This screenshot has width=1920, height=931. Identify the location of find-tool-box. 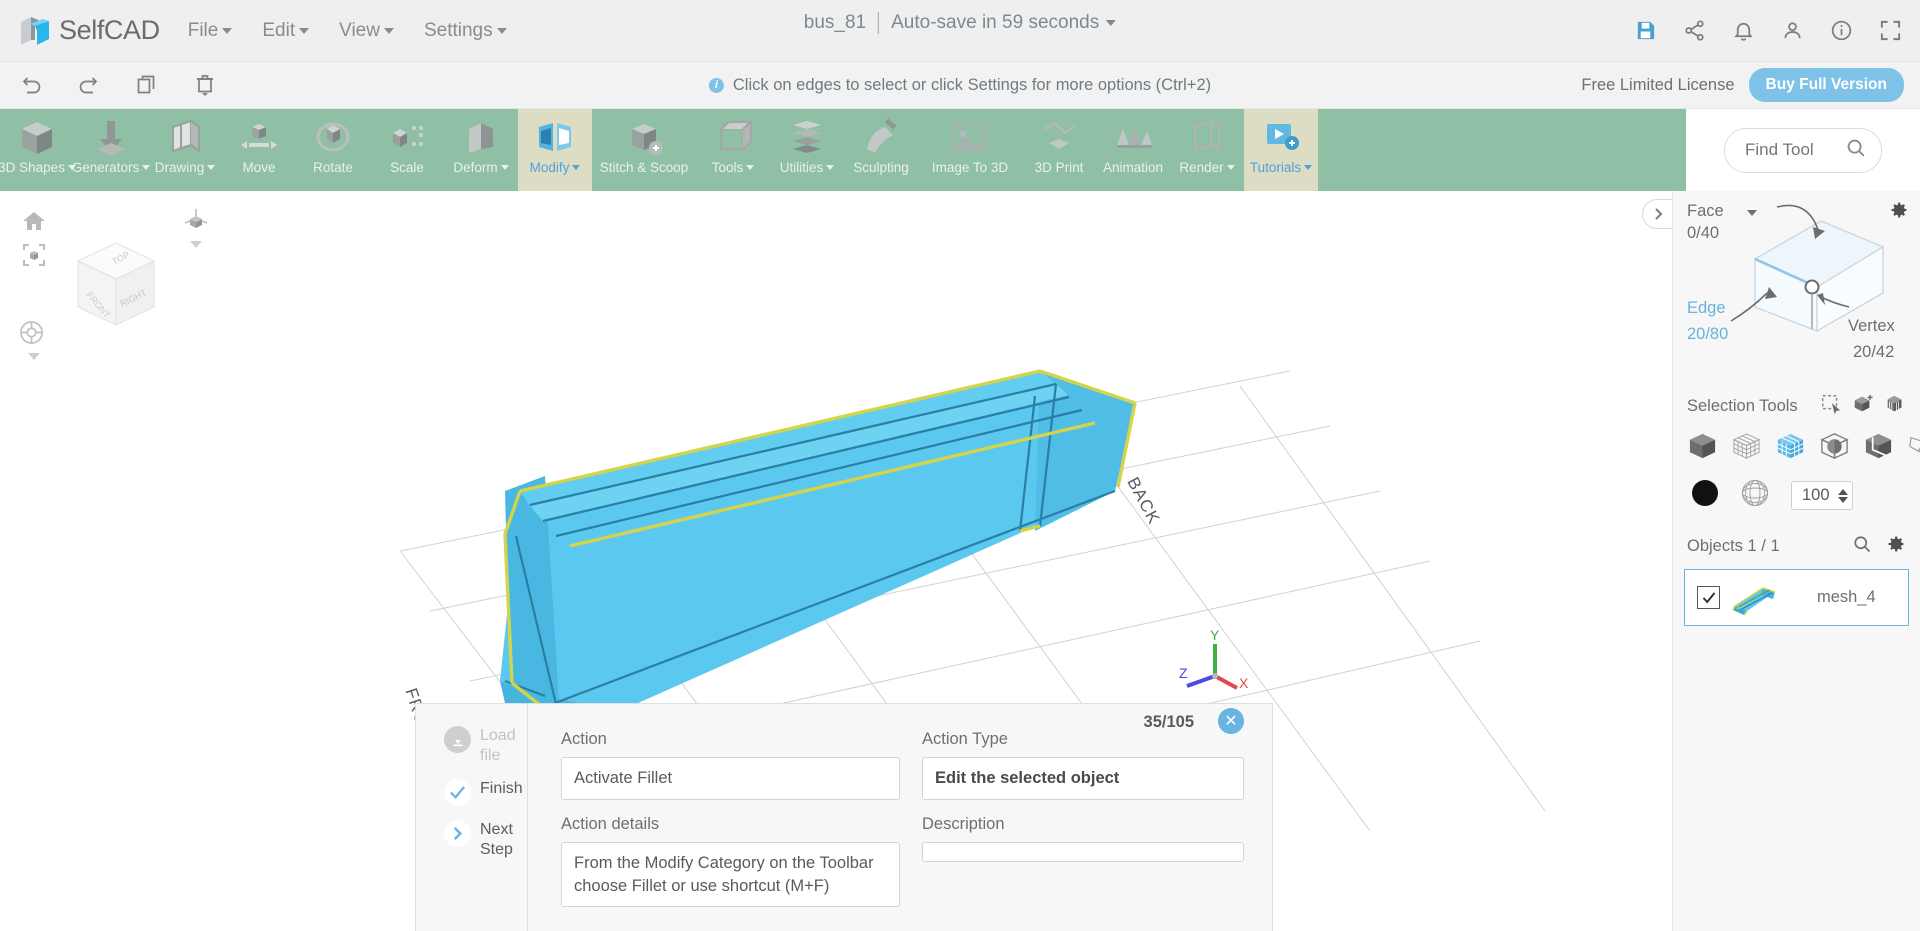
(1803, 150).